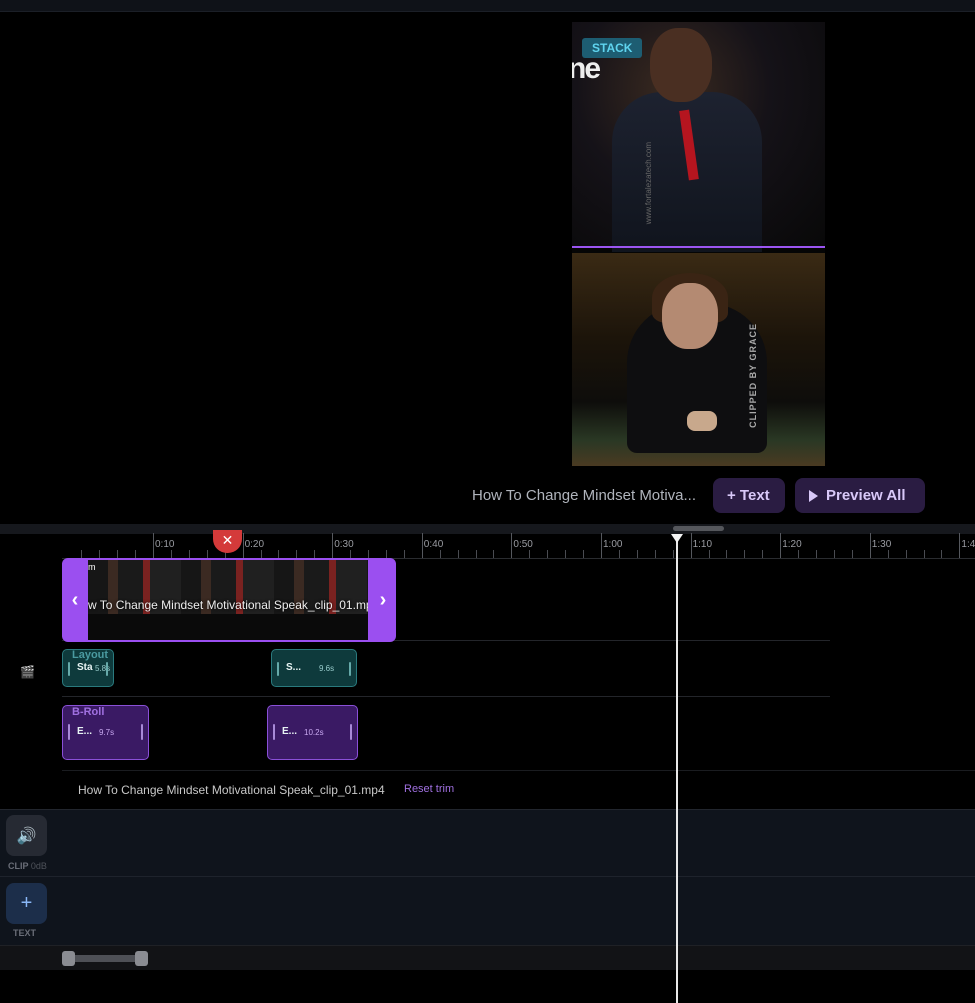 The image size is (975, 1003). Describe the element at coordinates (968, 544) in the screenshot. I see `ruler-tick-label: 1:4` at that location.